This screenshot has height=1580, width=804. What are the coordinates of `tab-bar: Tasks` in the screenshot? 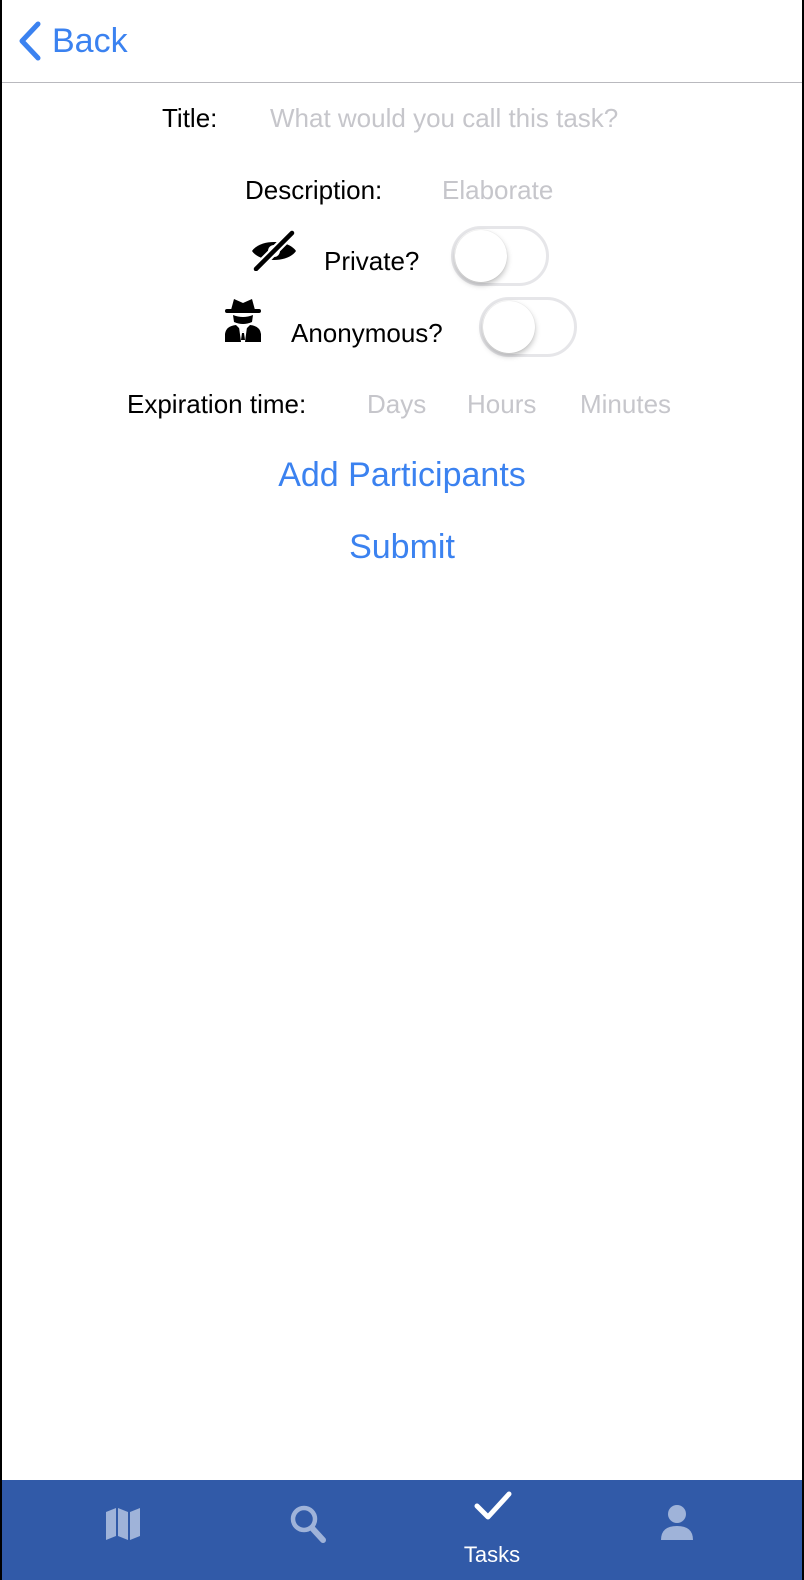 It's located at (402, 1530).